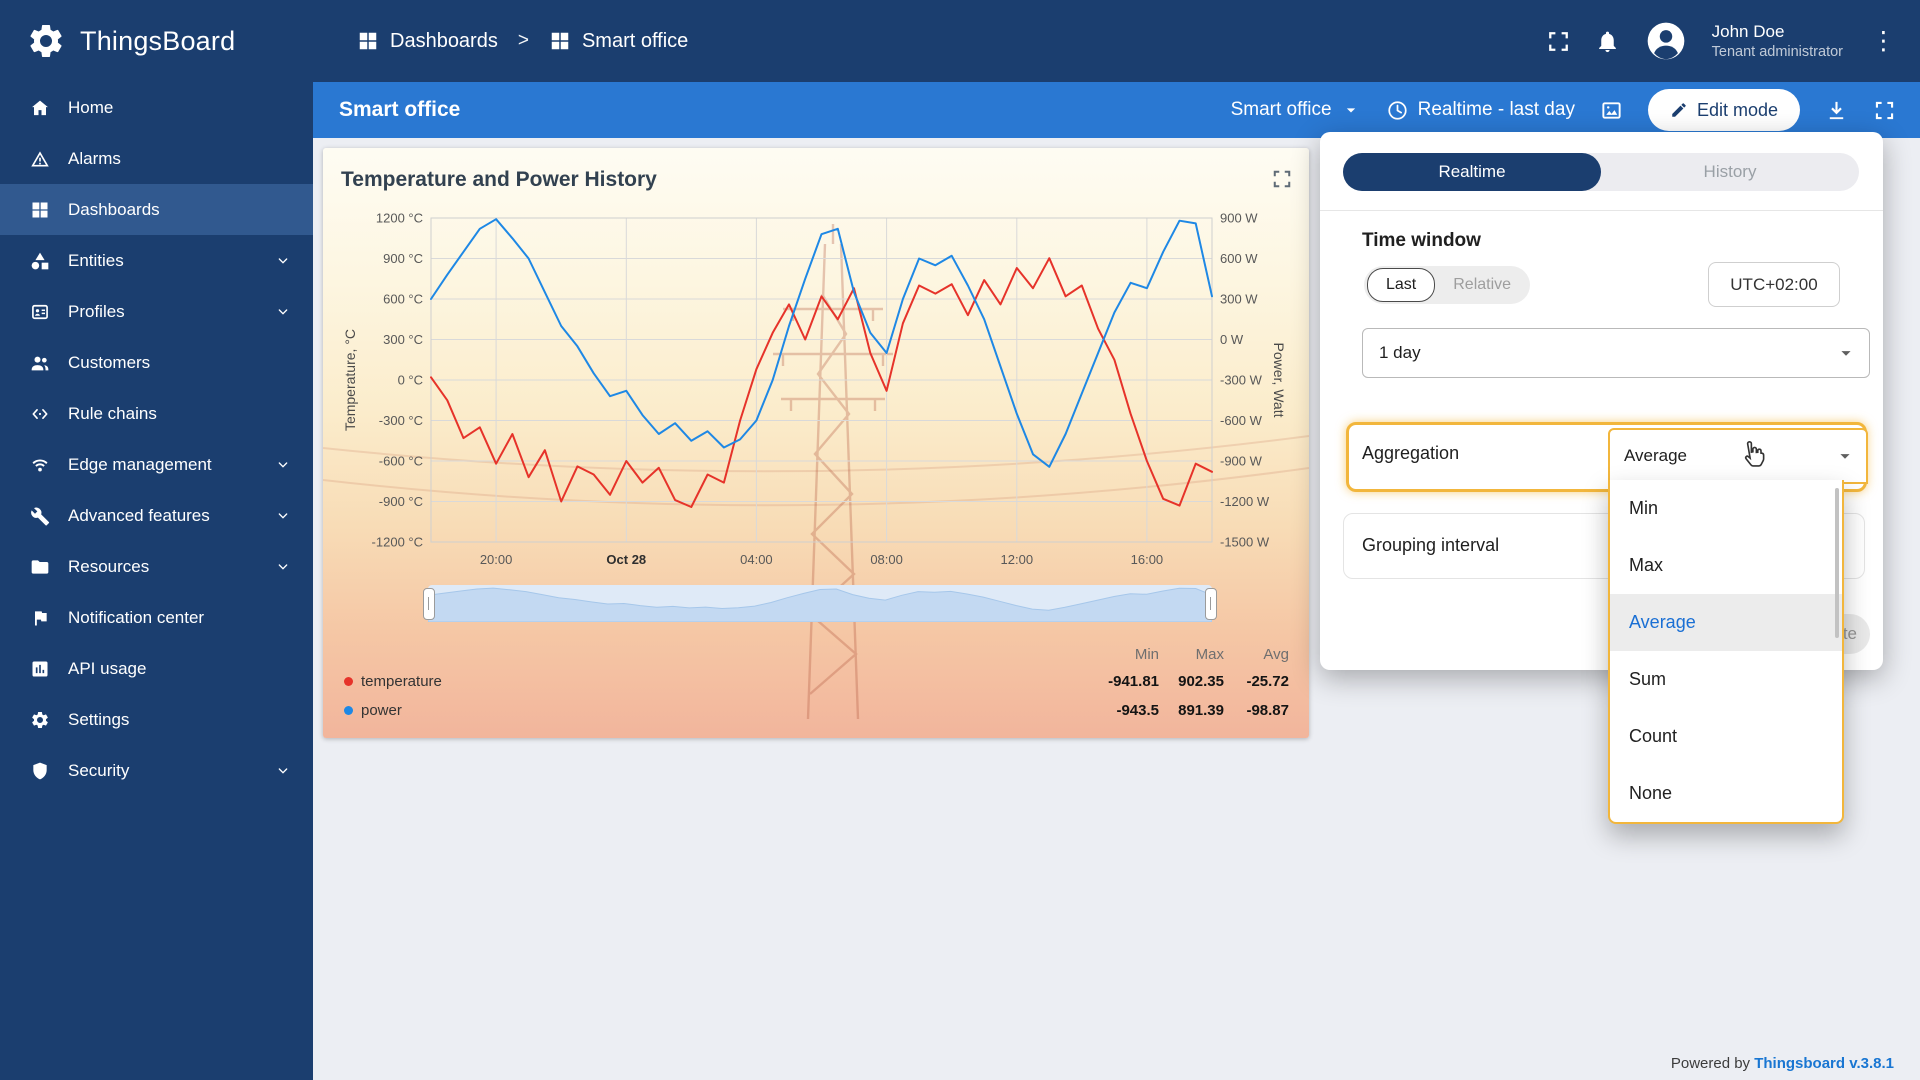 This screenshot has height=1080, width=1920. I want to click on user-name: John Doe, so click(1748, 32).